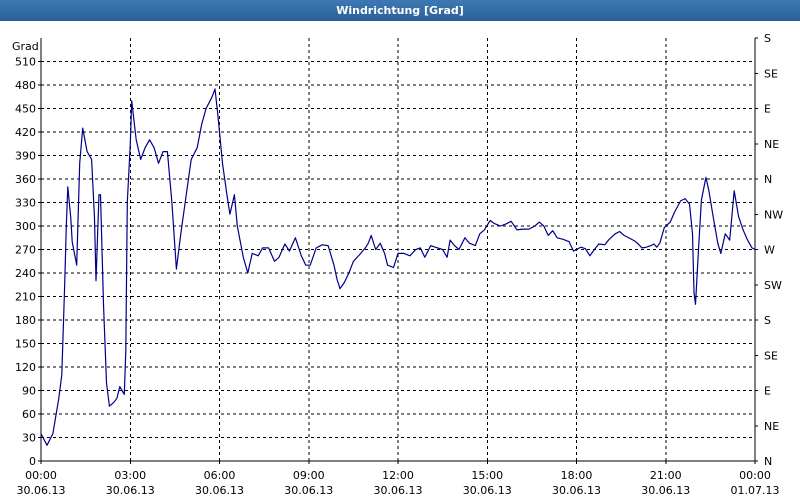 The width and height of the screenshot is (800, 500). What do you see at coordinates (398, 475) in the screenshot?
I see `x-tick-time: 12:00` at bounding box center [398, 475].